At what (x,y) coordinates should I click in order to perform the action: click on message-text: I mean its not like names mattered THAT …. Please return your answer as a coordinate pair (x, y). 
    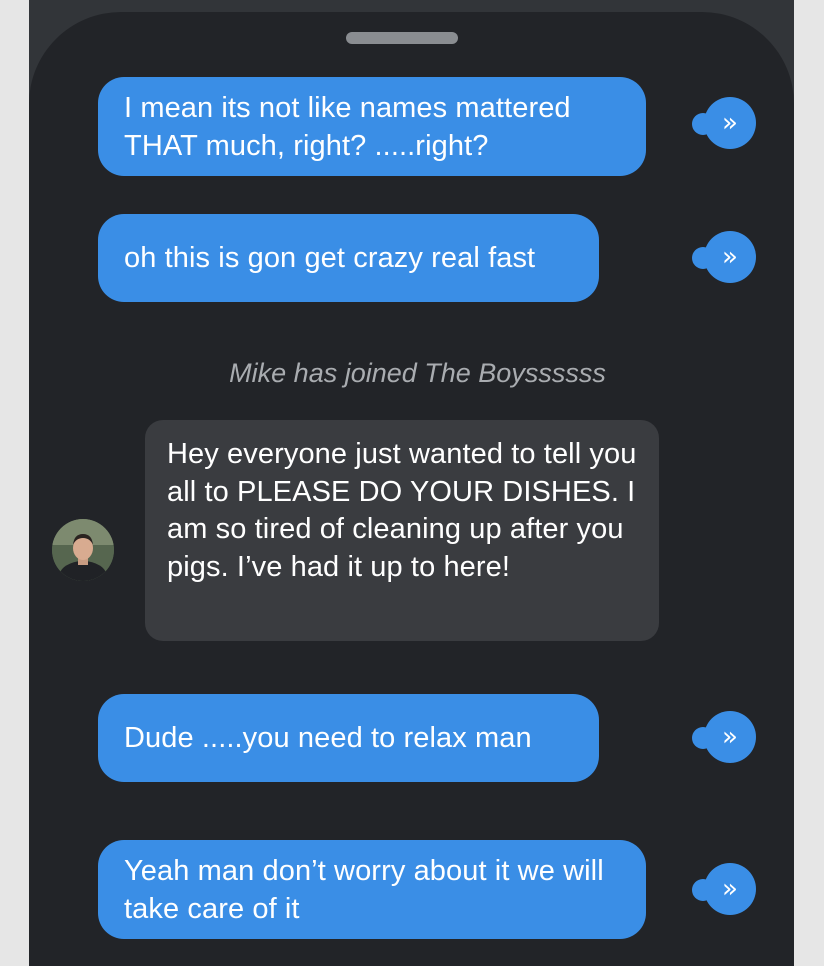
    Looking at the image, I should click on (347, 126).